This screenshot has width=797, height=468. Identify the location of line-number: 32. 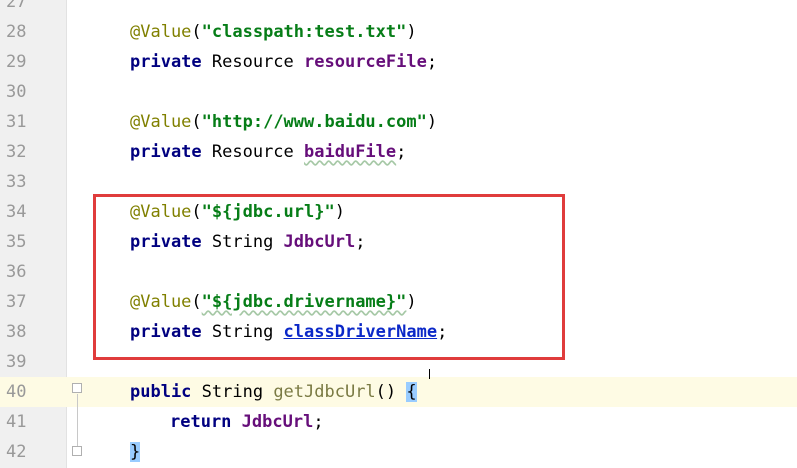
(16, 152).